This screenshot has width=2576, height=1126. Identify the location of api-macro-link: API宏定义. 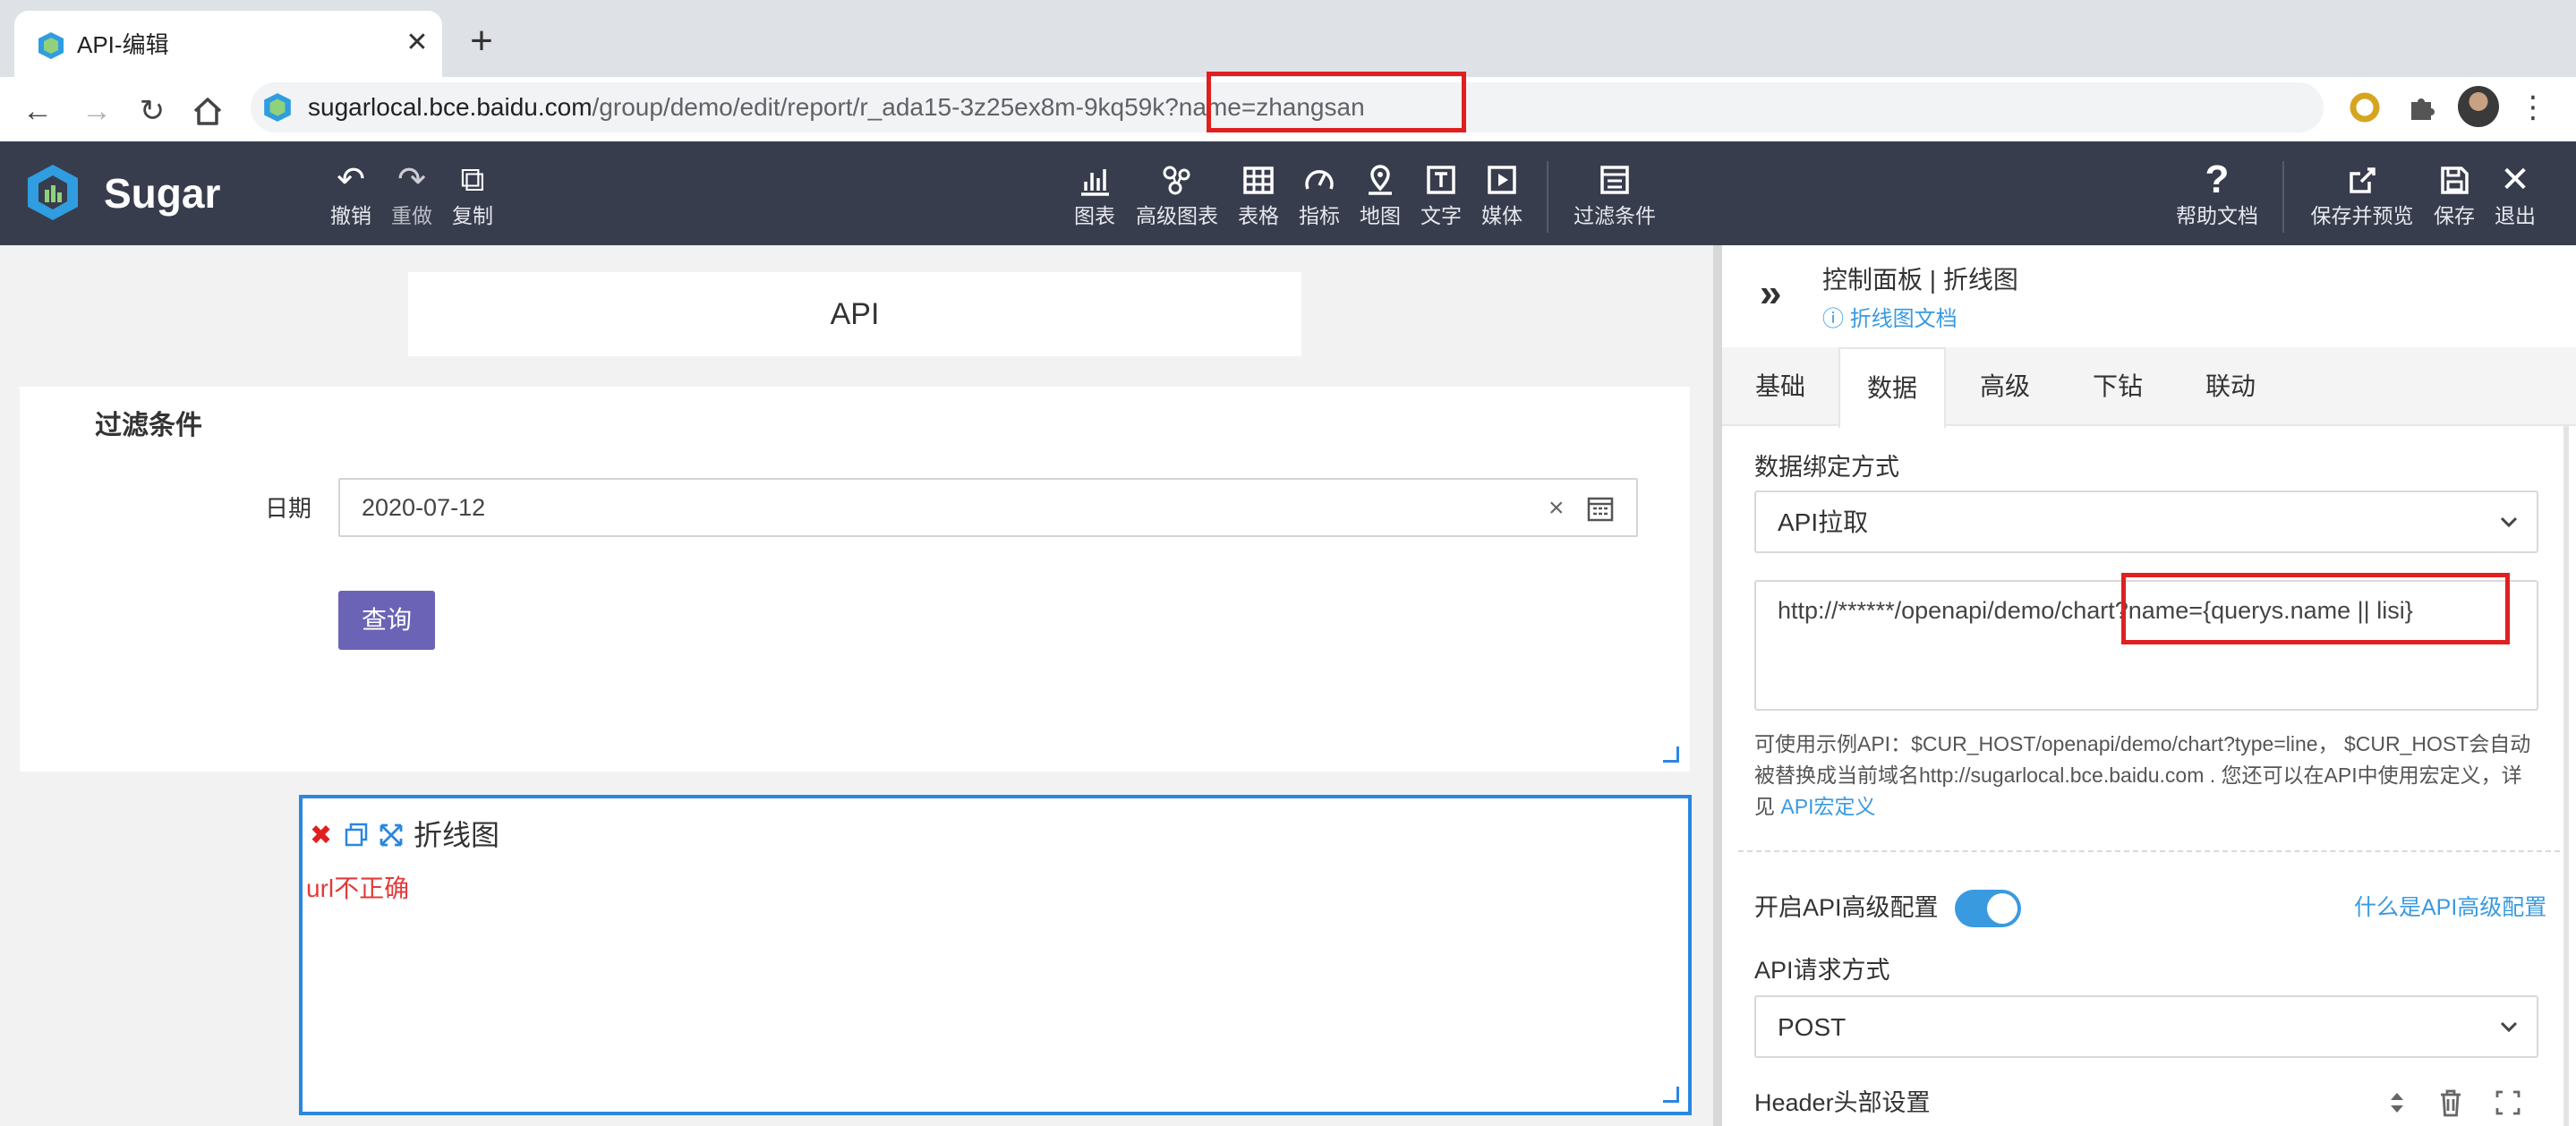
(1827, 807).